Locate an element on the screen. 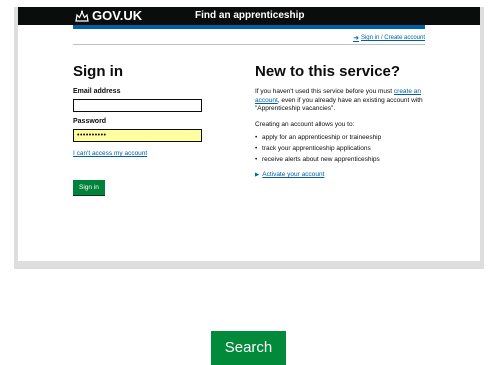 This screenshot has width=489, height=365. triangle-right-icon: ▶ is located at coordinates (257, 174).